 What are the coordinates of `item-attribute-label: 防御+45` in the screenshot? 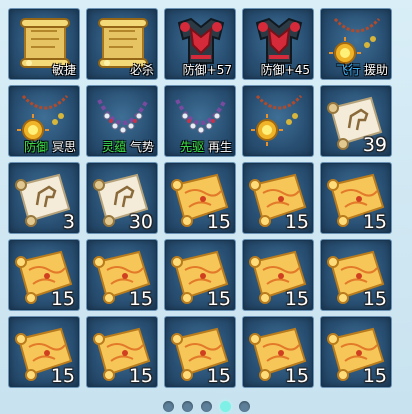 It's located at (285, 70).